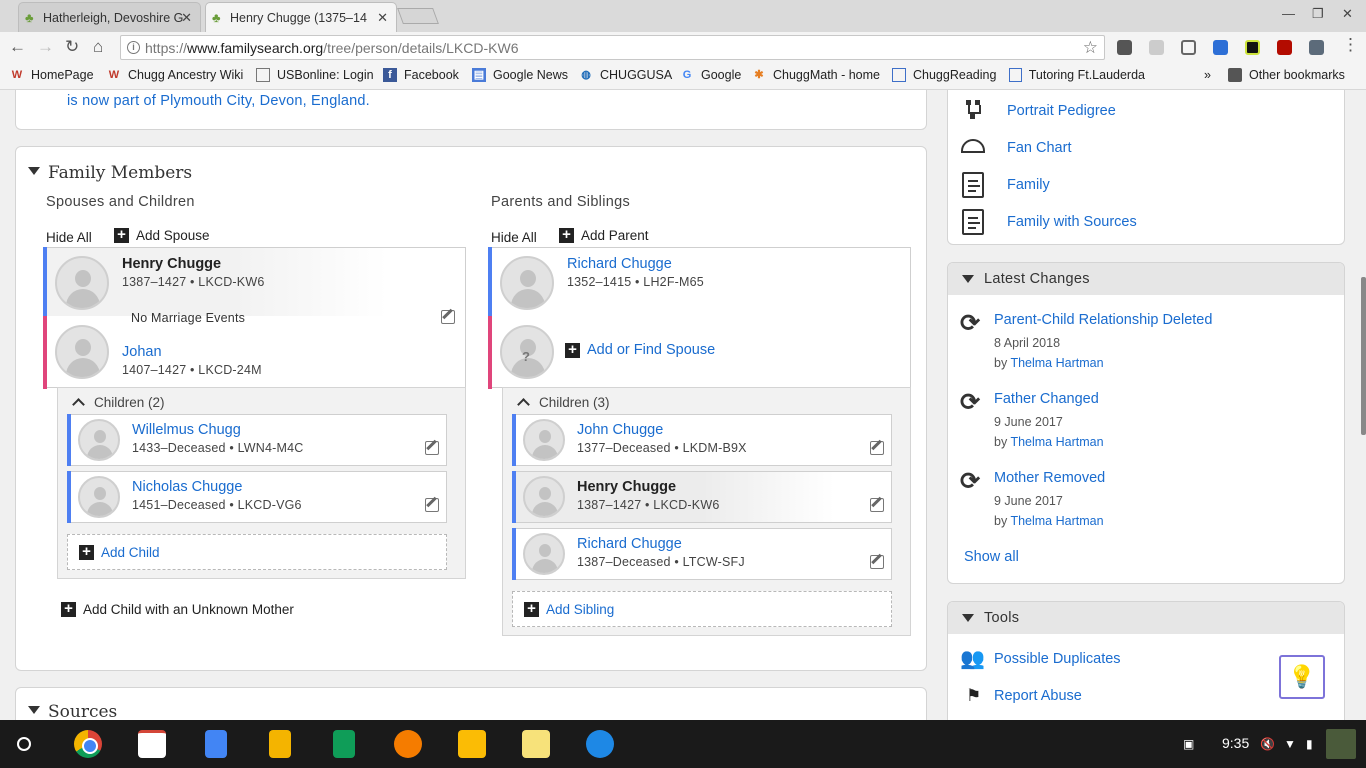 The image size is (1366, 768). I want to click on bookmark-item: ✱ ChuggMath - home, so click(816, 75).